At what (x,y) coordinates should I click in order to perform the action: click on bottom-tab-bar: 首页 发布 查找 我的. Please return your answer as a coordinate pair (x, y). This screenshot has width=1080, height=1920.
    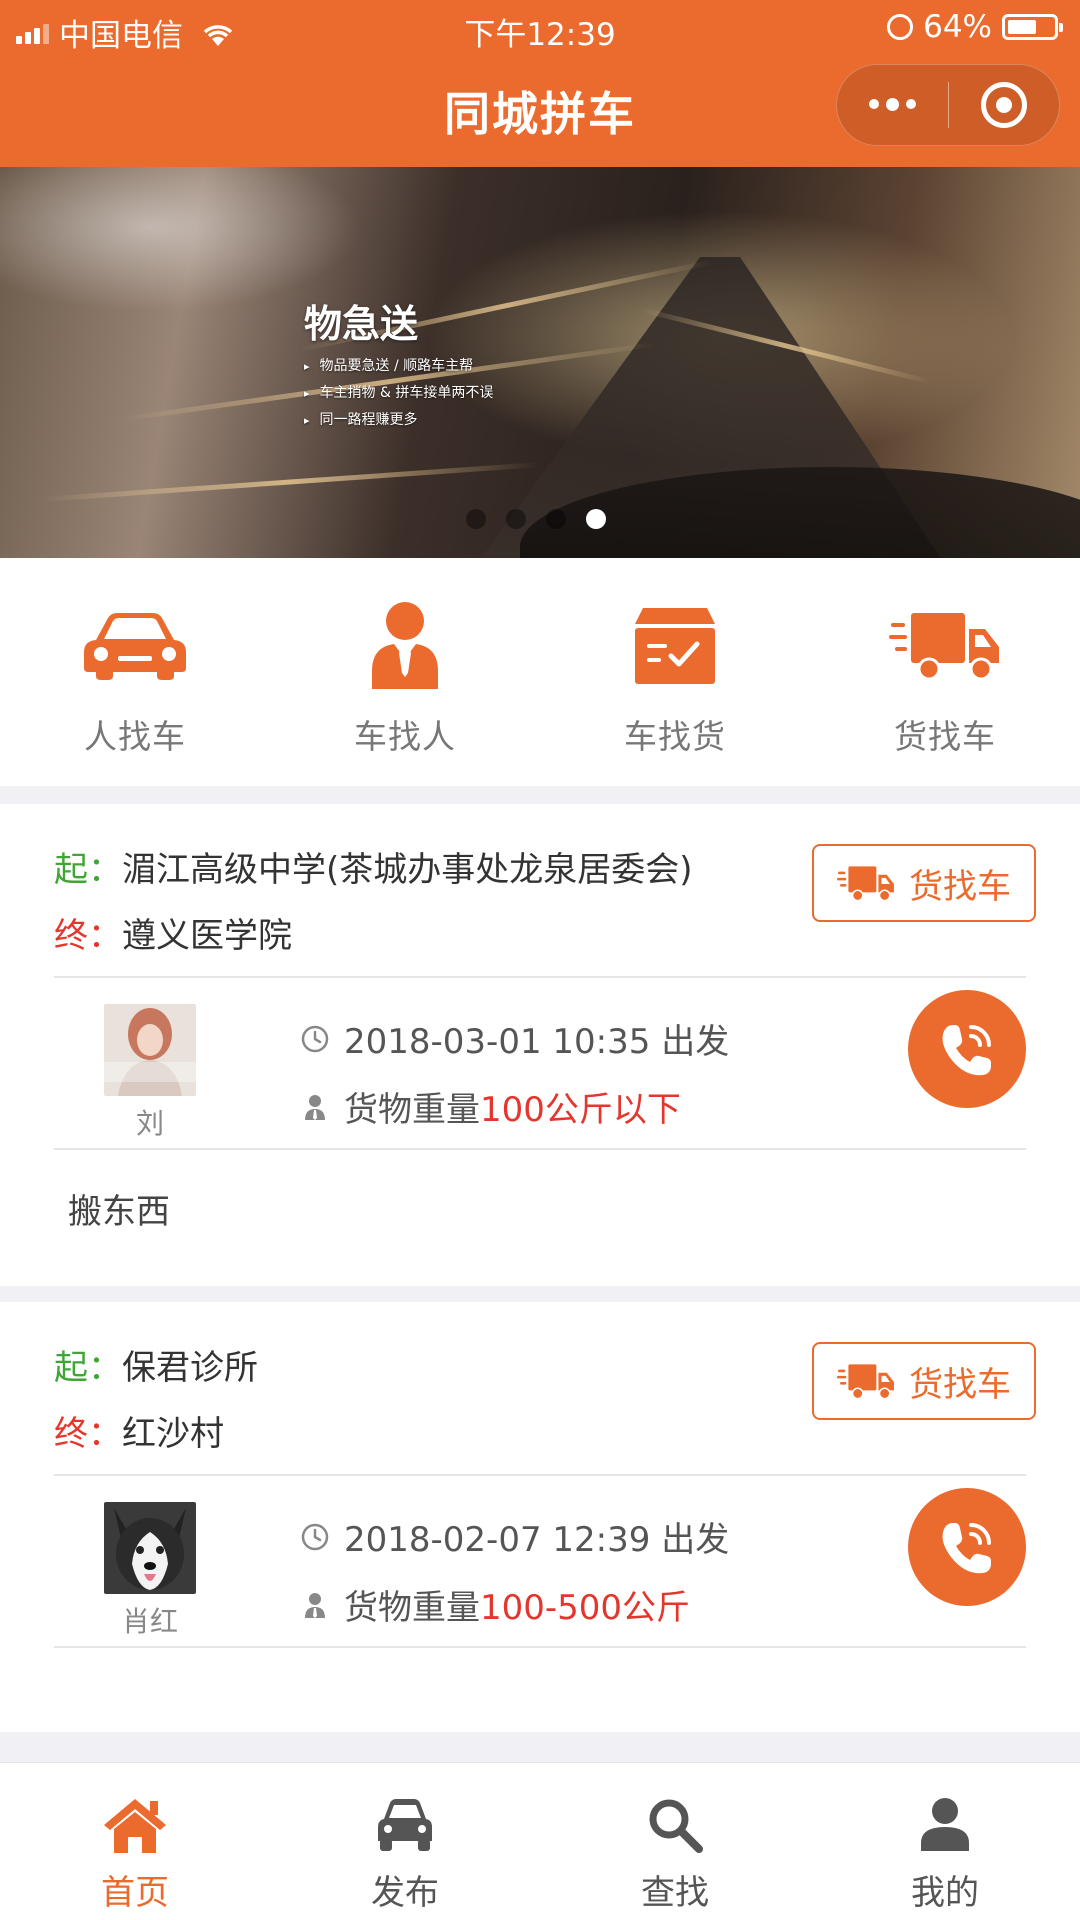
    Looking at the image, I should click on (540, 1841).